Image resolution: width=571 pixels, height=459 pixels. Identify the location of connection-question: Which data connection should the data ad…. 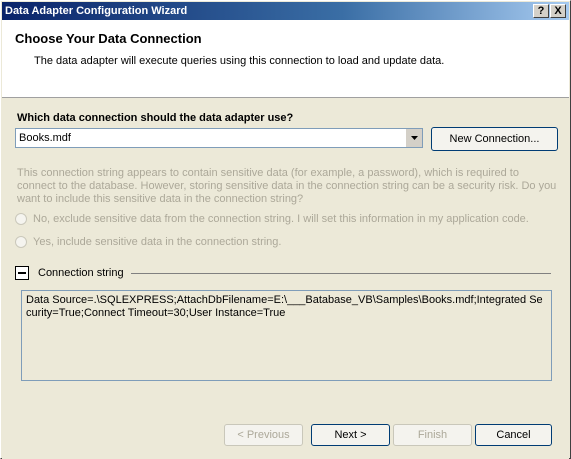
(155, 118).